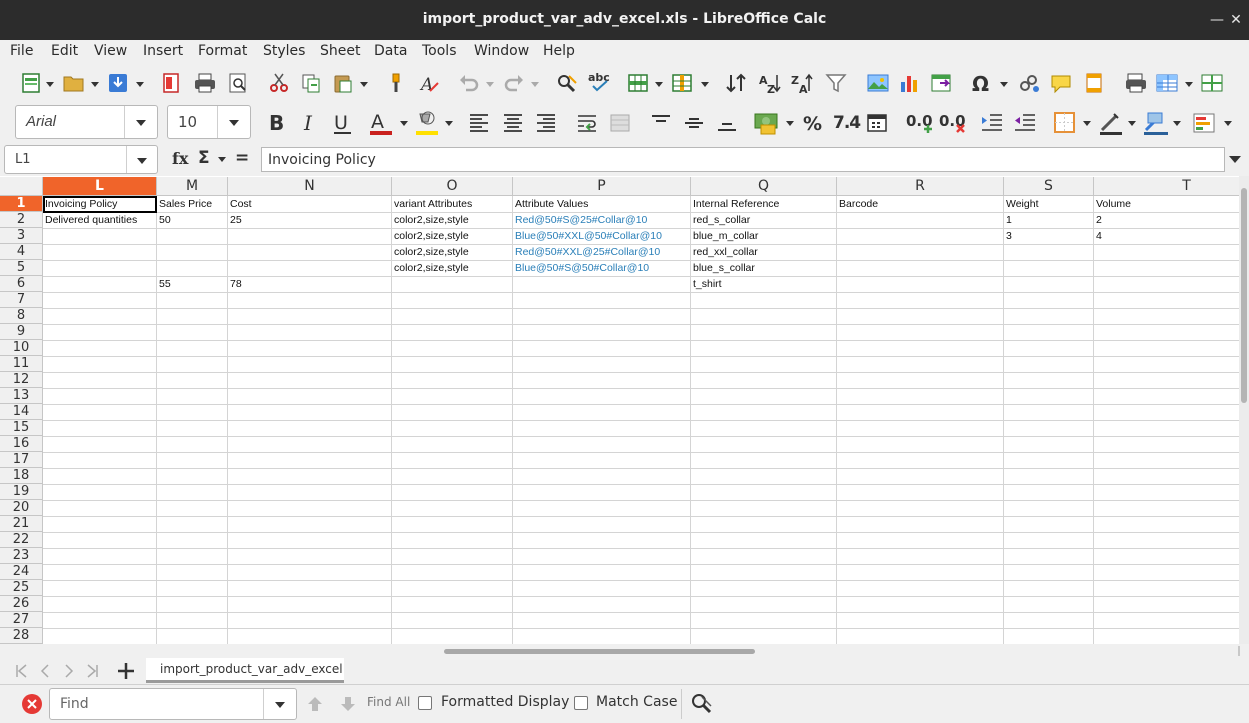 This screenshot has width=1249, height=723. What do you see at coordinates (601, 268) in the screenshot?
I see `cell-p5: Blue@50#S@50#Collar@10` at bounding box center [601, 268].